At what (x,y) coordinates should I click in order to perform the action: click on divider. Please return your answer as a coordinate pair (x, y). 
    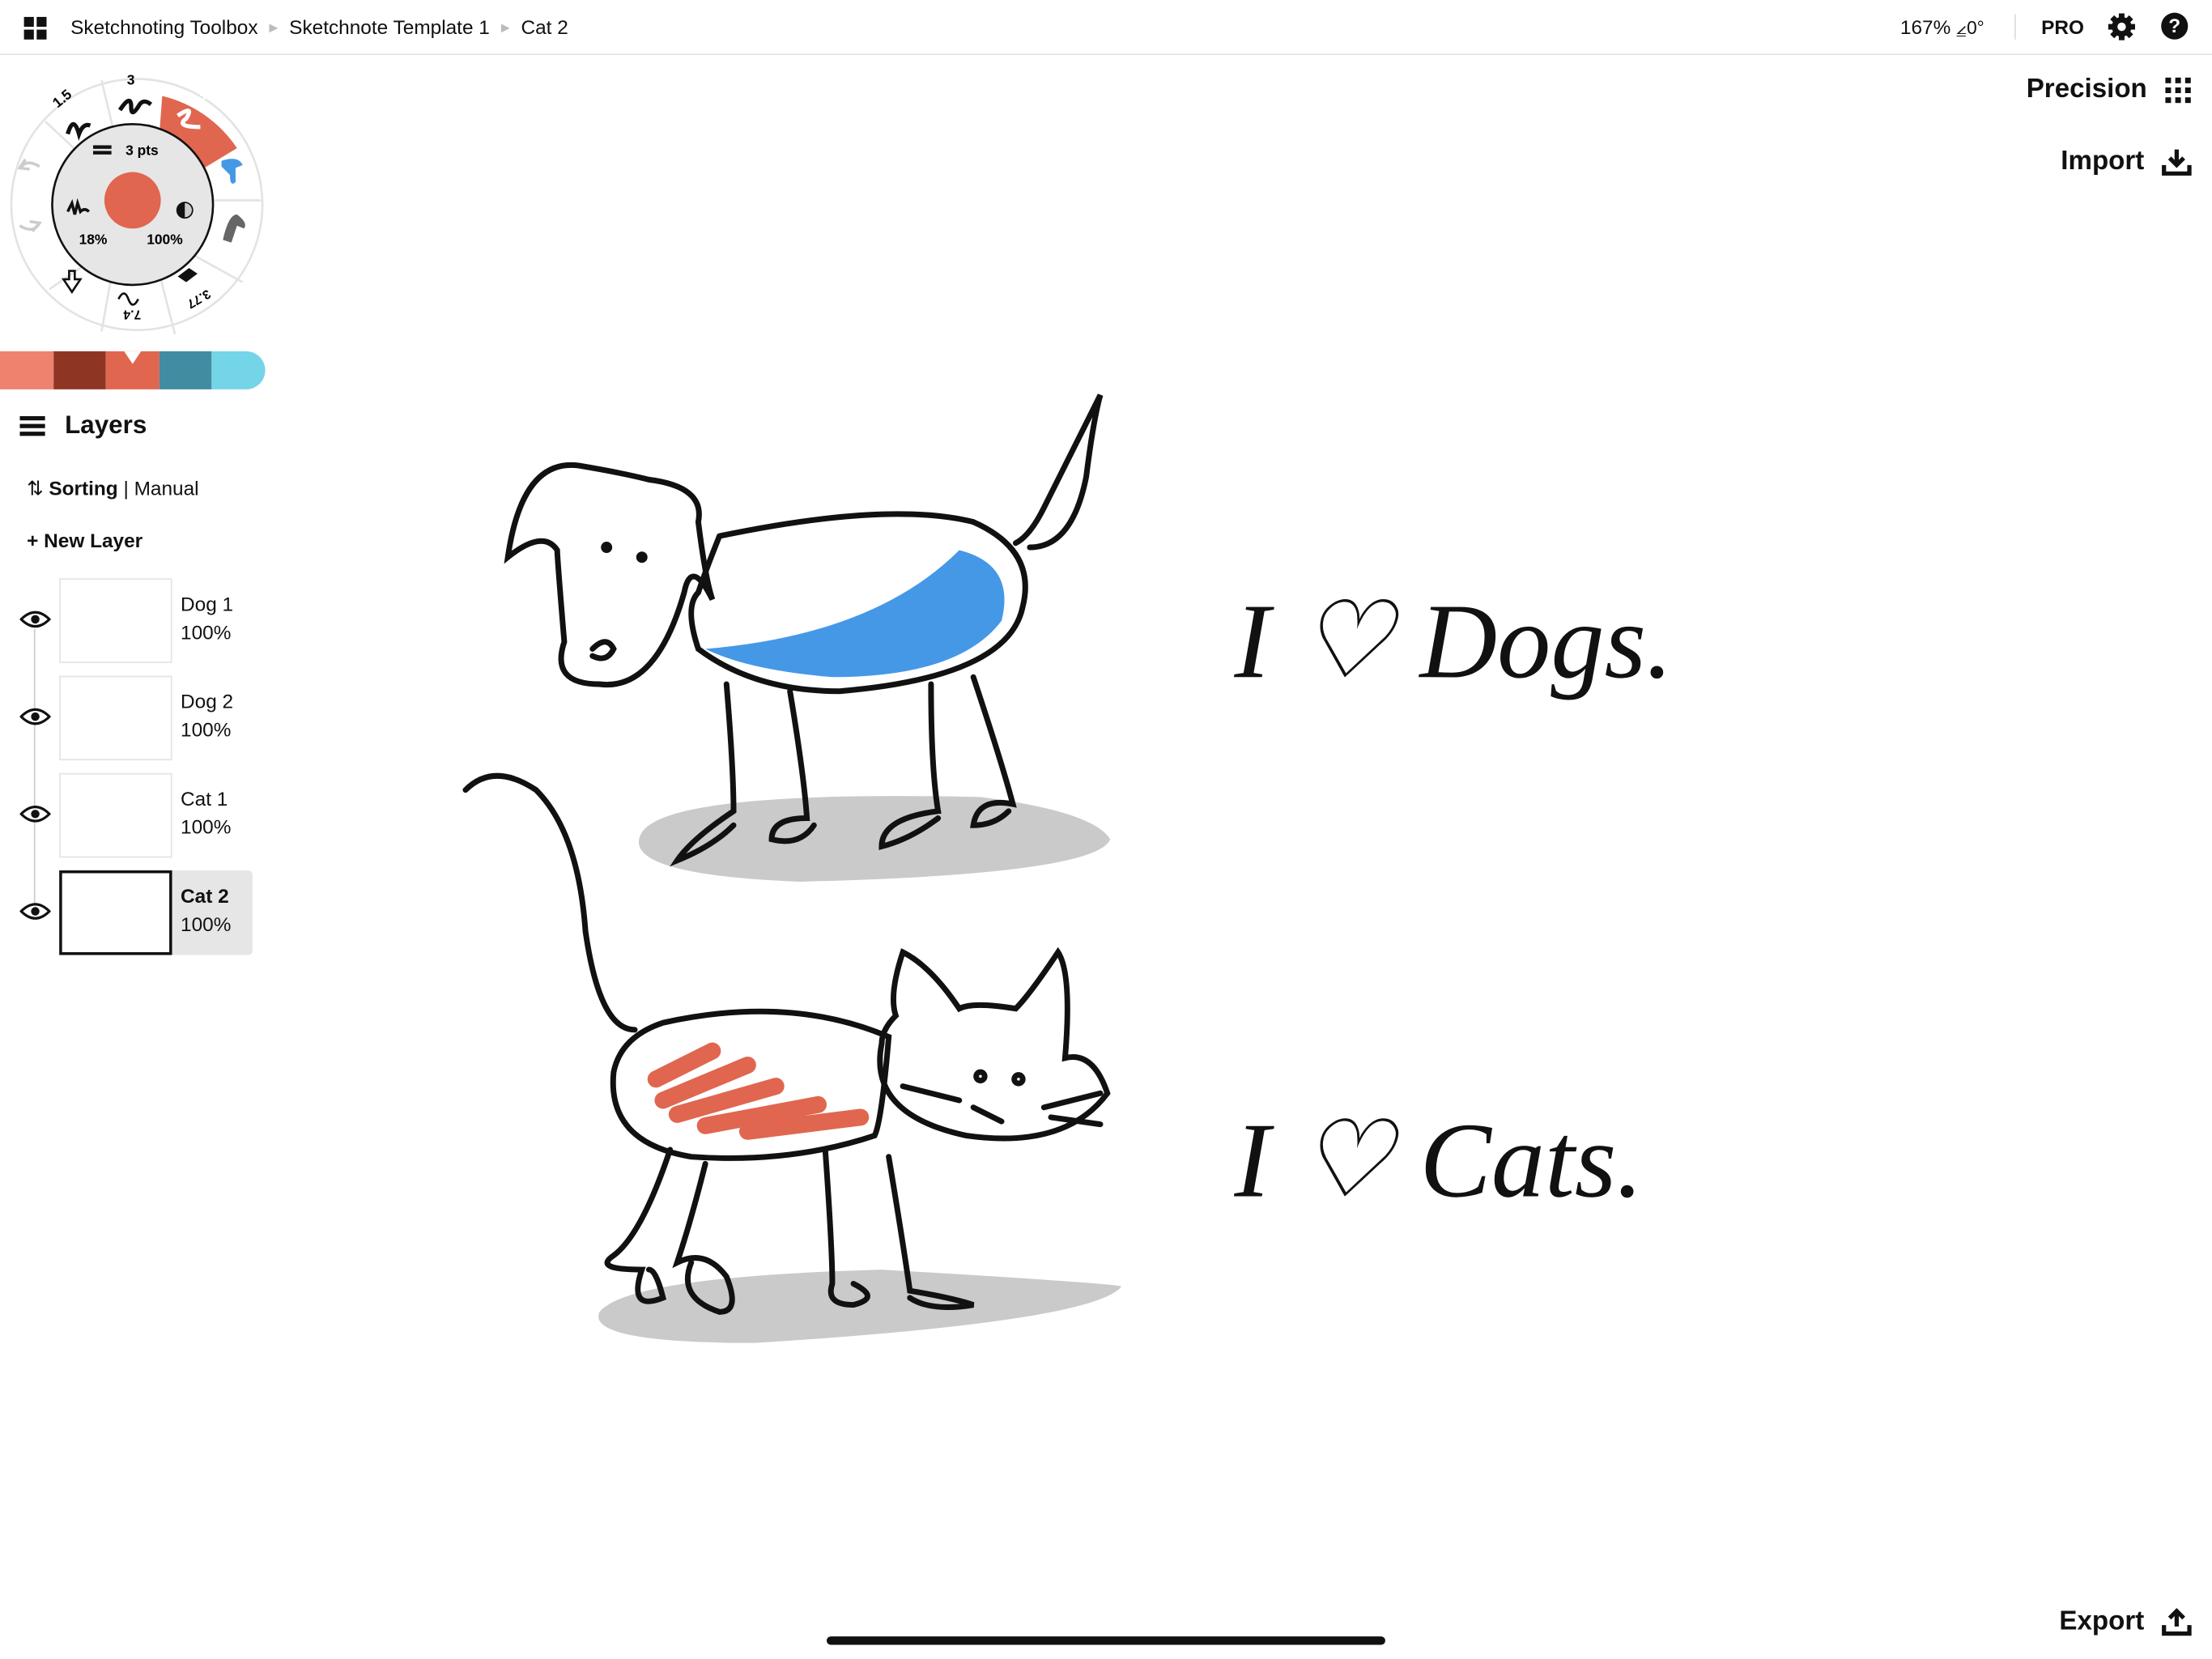
    Looking at the image, I should click on (2015, 27).